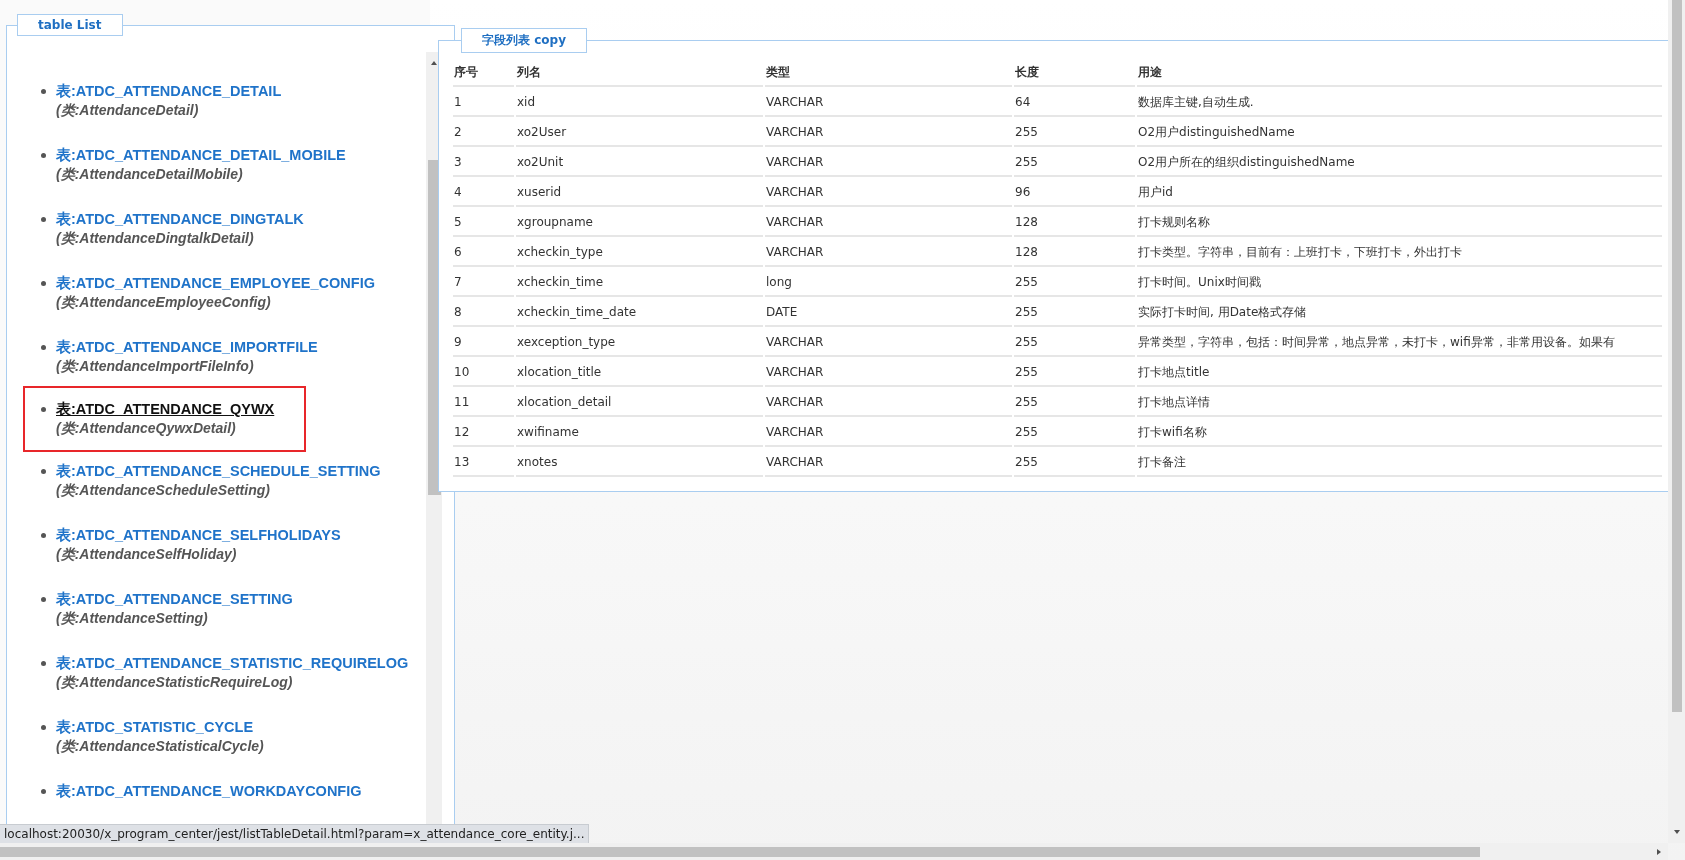 This screenshot has width=1685, height=860. I want to click on table-link: 表:ATDC_ATTENDANCE_SETTING, so click(174, 599).